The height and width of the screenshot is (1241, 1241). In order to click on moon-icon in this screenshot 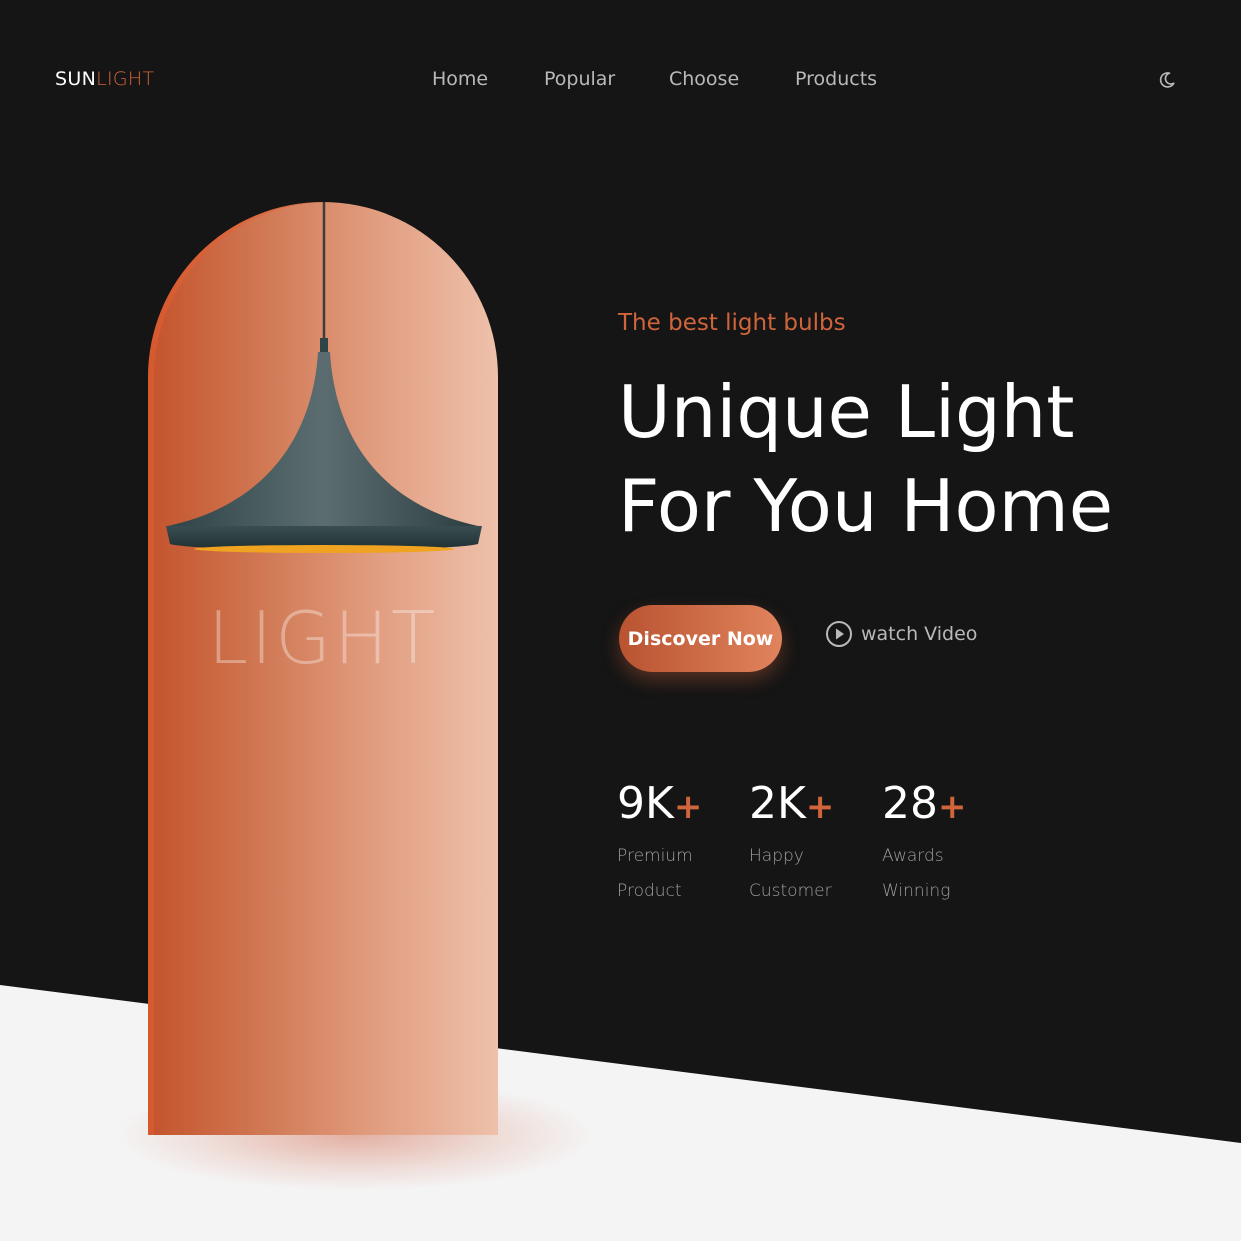, I will do `click(1167, 80)`.